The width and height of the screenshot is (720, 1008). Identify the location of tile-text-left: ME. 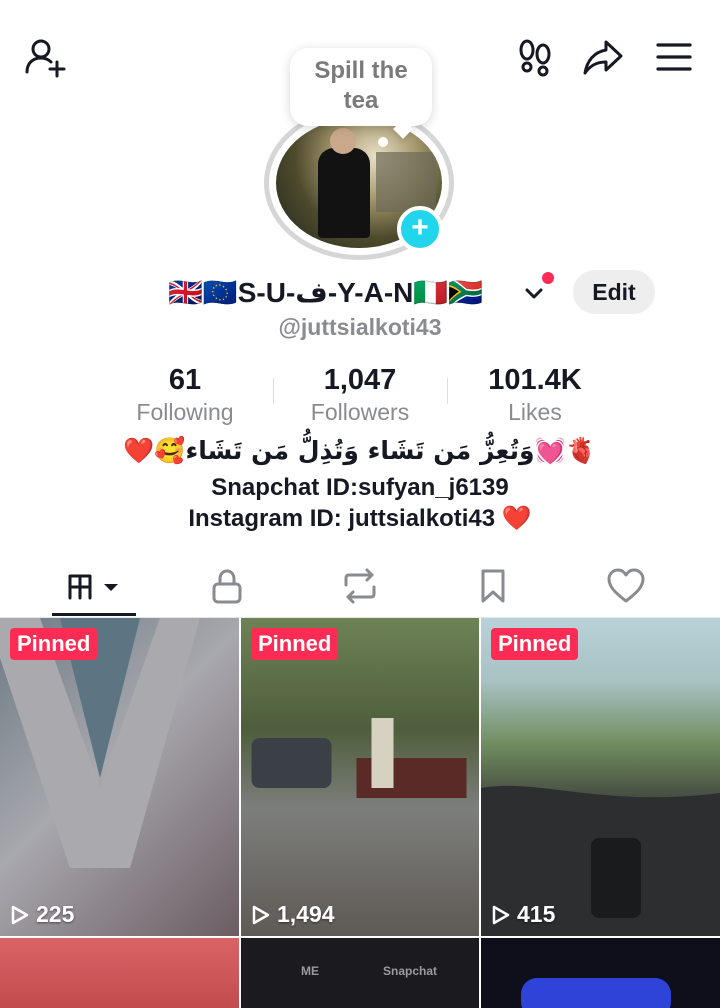
(310, 971).